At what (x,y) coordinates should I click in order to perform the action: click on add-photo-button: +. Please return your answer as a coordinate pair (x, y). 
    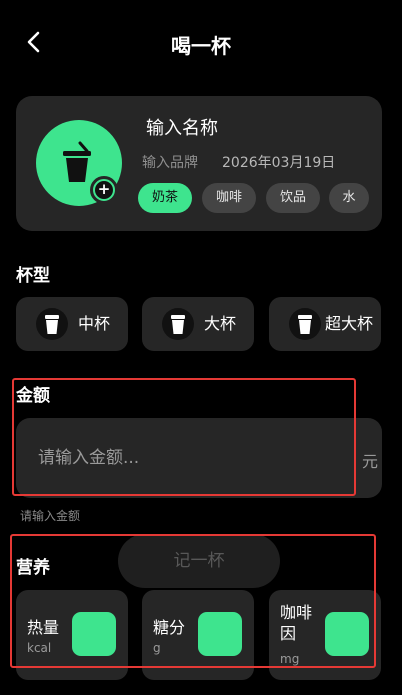
    Looking at the image, I should click on (104, 190).